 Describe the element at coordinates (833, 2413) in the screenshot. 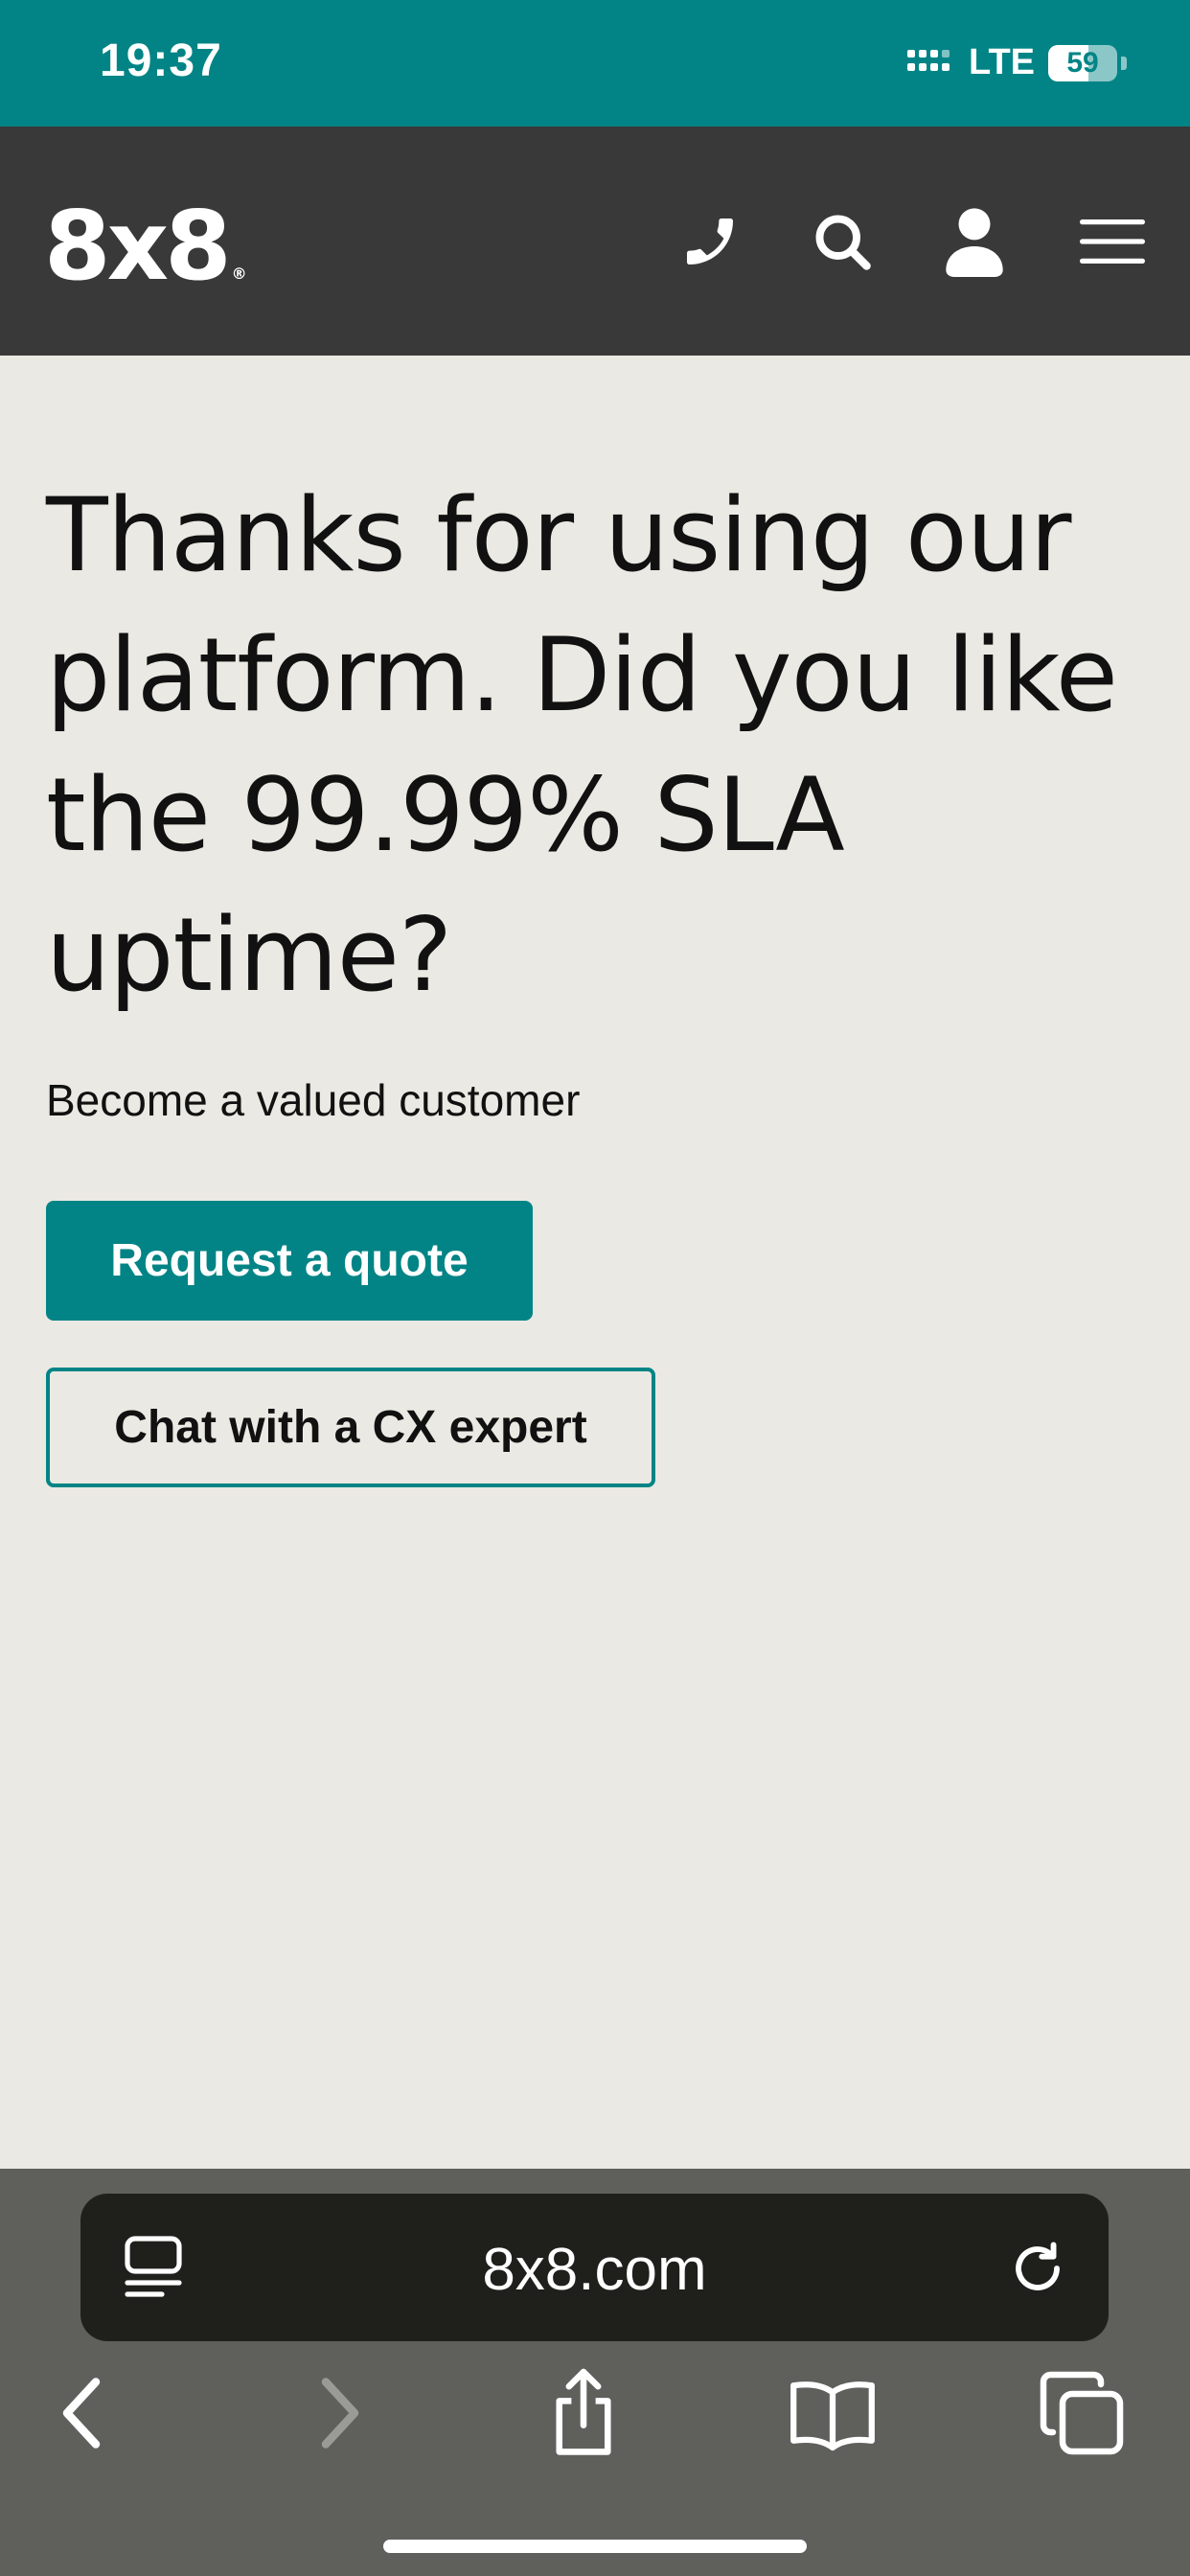

I see `bookmarks-icon` at that location.